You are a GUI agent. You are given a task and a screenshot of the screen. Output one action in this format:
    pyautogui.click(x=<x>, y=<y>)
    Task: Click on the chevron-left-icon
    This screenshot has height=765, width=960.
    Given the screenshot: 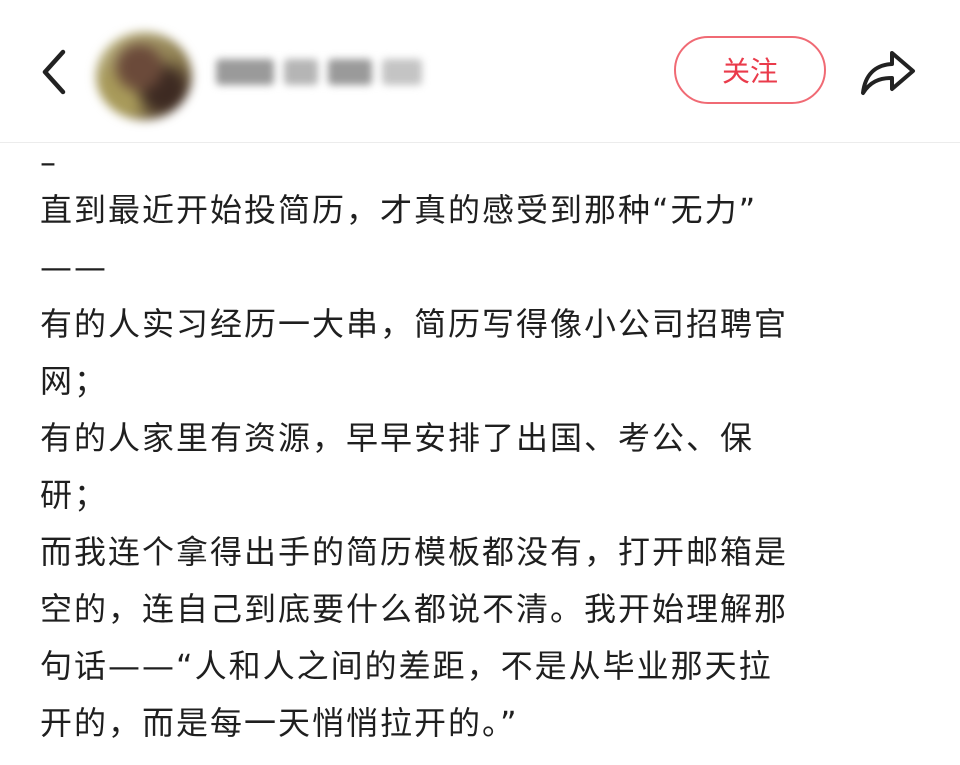 What is the action you would take?
    pyautogui.click(x=54, y=72)
    